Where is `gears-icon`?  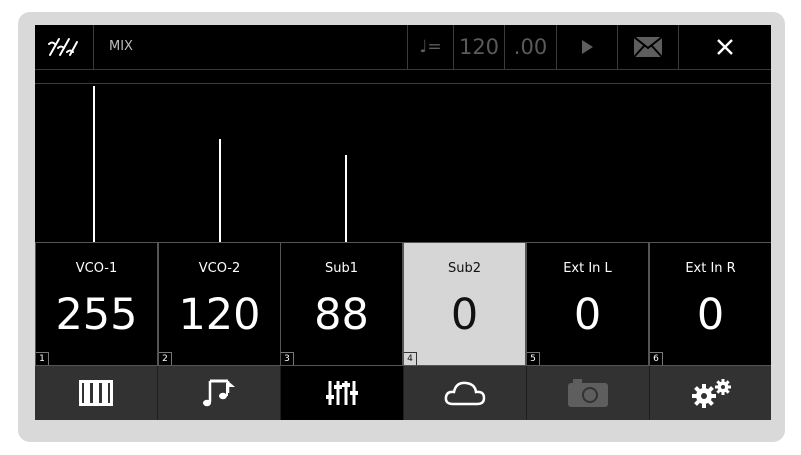
gears-icon is located at coordinates (711, 393).